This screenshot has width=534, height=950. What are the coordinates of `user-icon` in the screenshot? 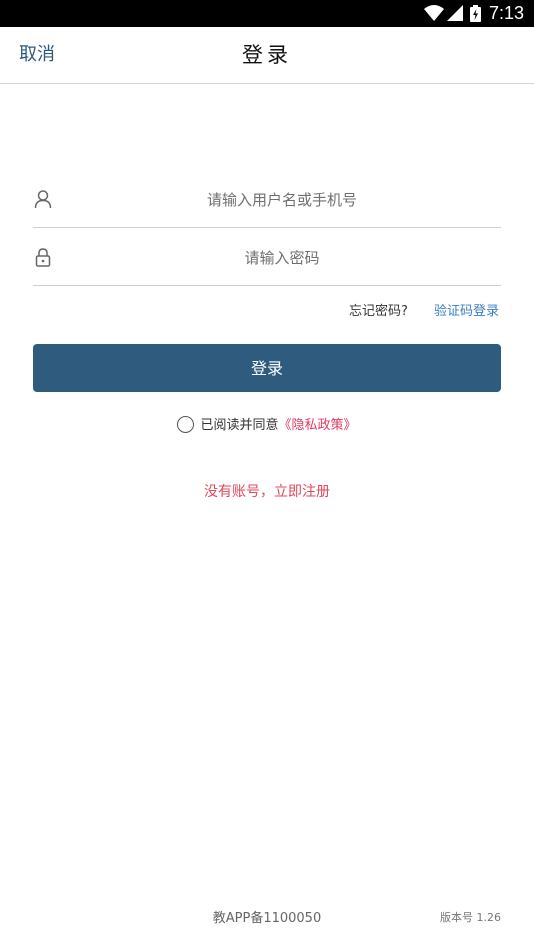 It's located at (43, 199).